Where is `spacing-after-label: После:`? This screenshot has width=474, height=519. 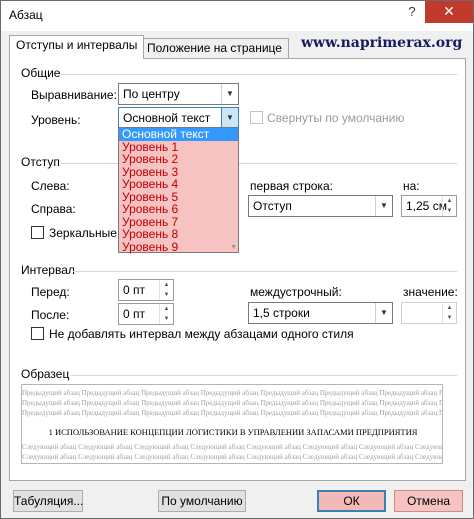 spacing-after-label: После: is located at coordinates (50, 315).